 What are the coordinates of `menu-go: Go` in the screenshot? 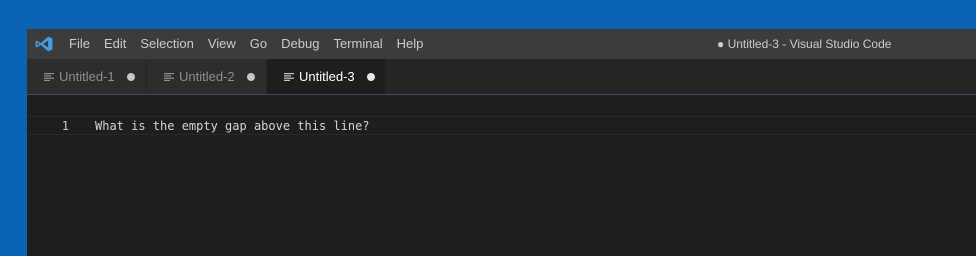 It's located at (258, 44).